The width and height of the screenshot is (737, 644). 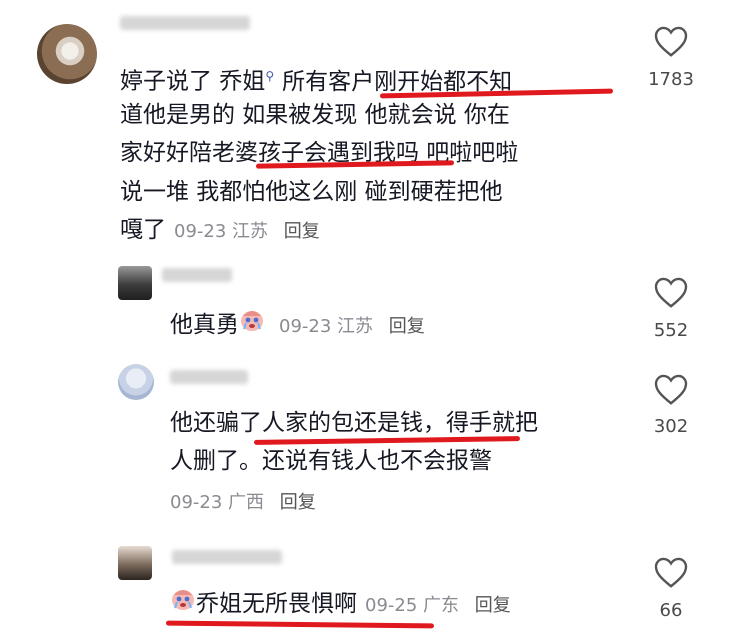 I want to click on comment-text-line-2: 人删了。还说有钱人也不会报警, so click(x=331, y=461).